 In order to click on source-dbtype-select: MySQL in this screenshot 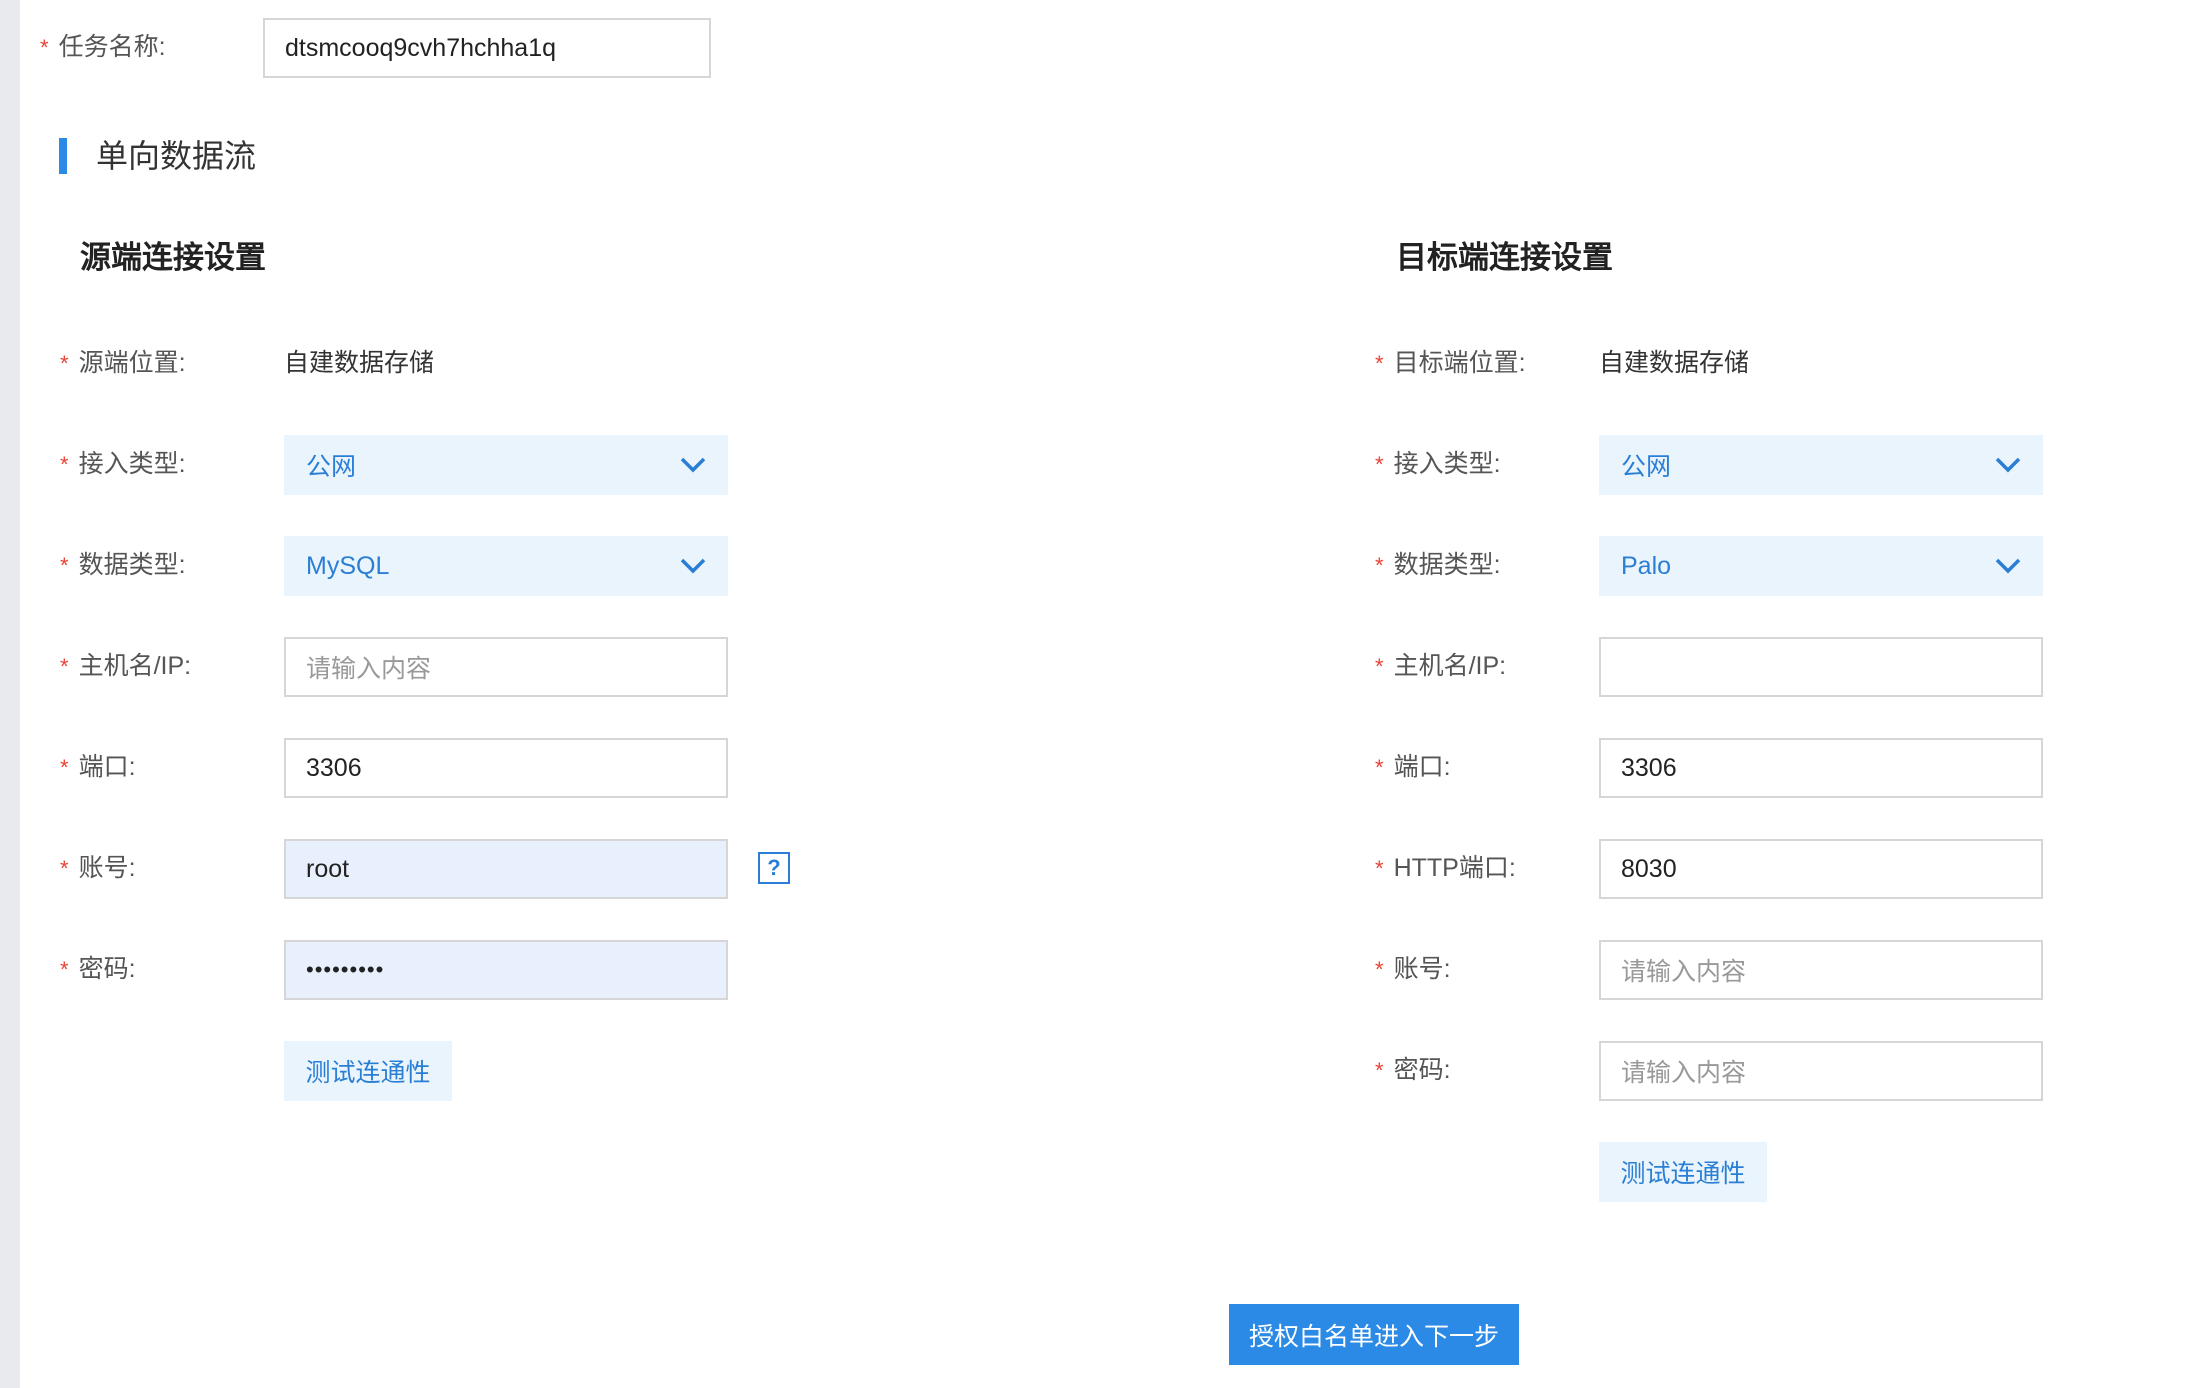, I will do `click(506, 566)`.